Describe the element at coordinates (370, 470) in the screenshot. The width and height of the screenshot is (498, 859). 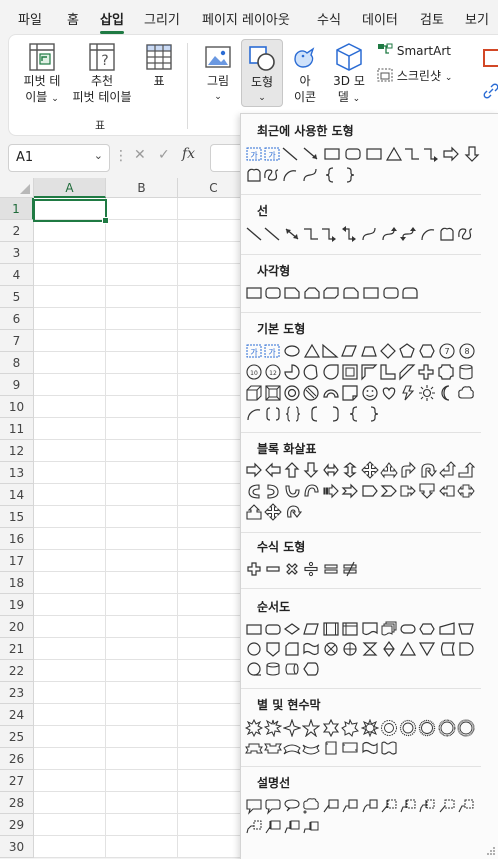
I see `shape-quadarrow` at that location.